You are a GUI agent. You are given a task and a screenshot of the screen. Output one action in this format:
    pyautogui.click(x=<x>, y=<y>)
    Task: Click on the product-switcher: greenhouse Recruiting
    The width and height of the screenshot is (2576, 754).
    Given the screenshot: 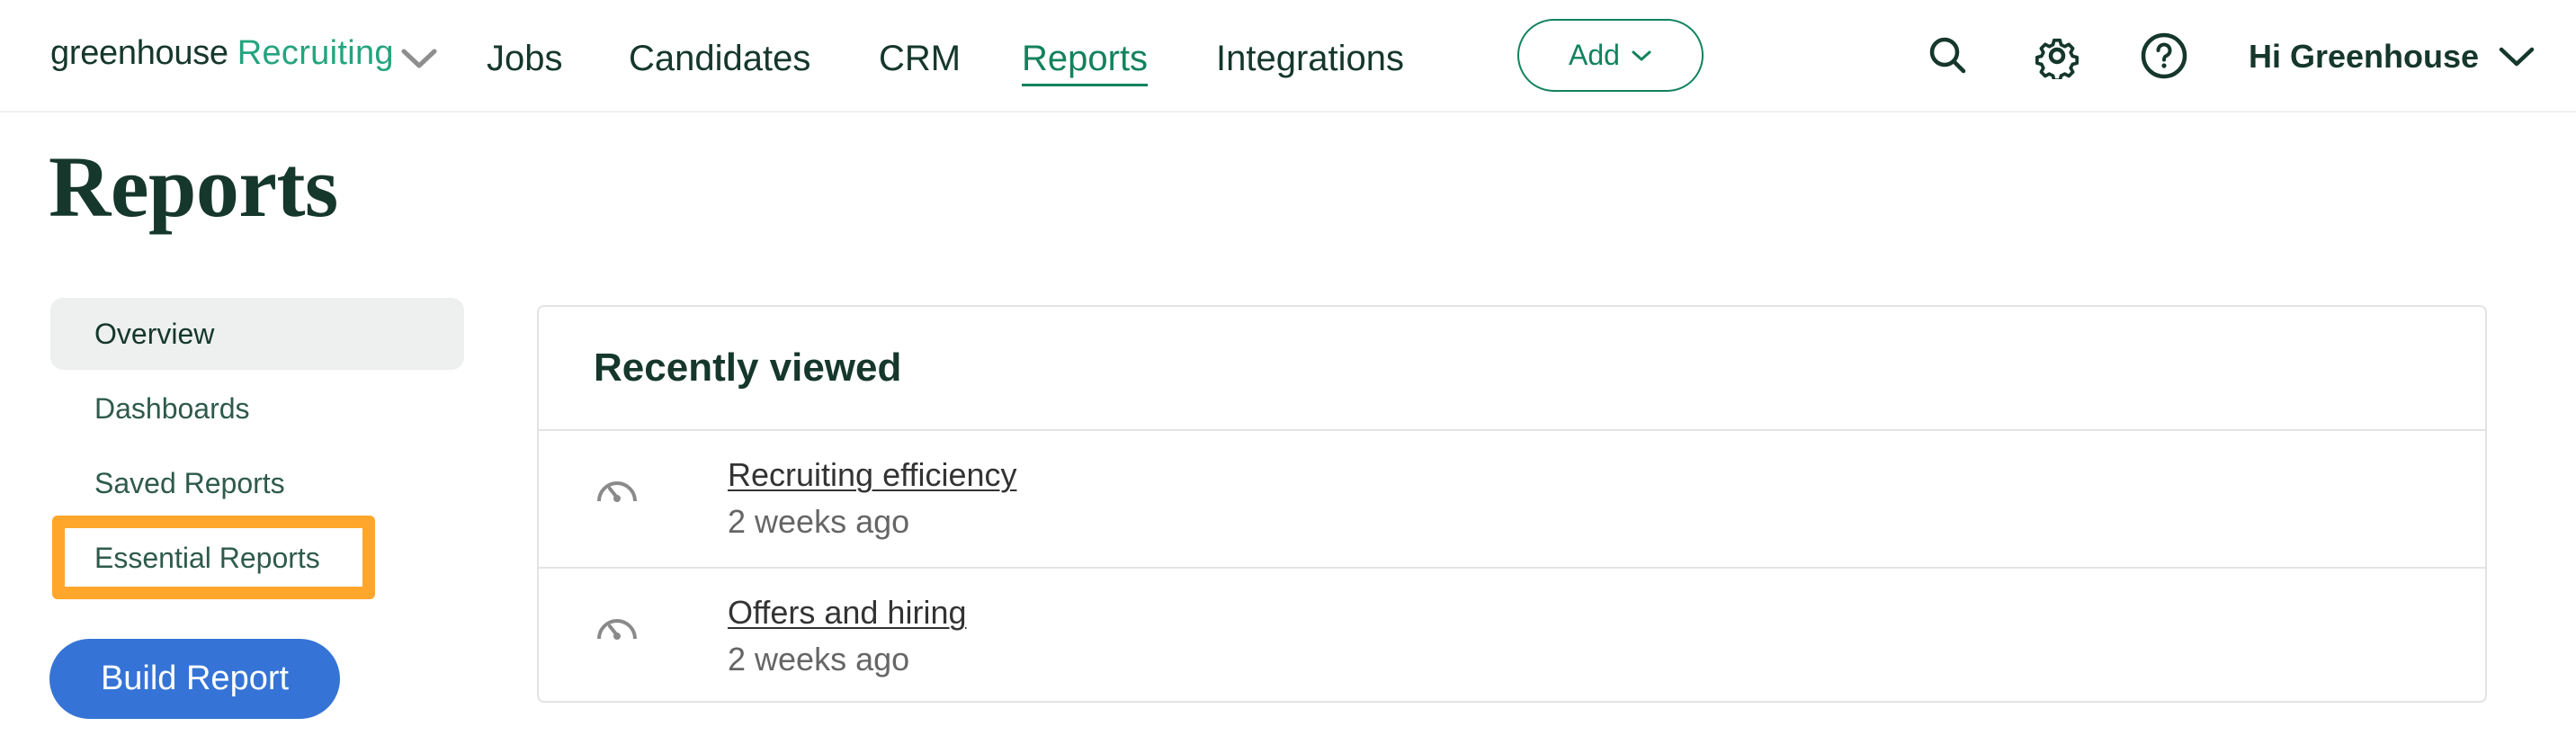 What is the action you would take?
    pyautogui.click(x=243, y=57)
    